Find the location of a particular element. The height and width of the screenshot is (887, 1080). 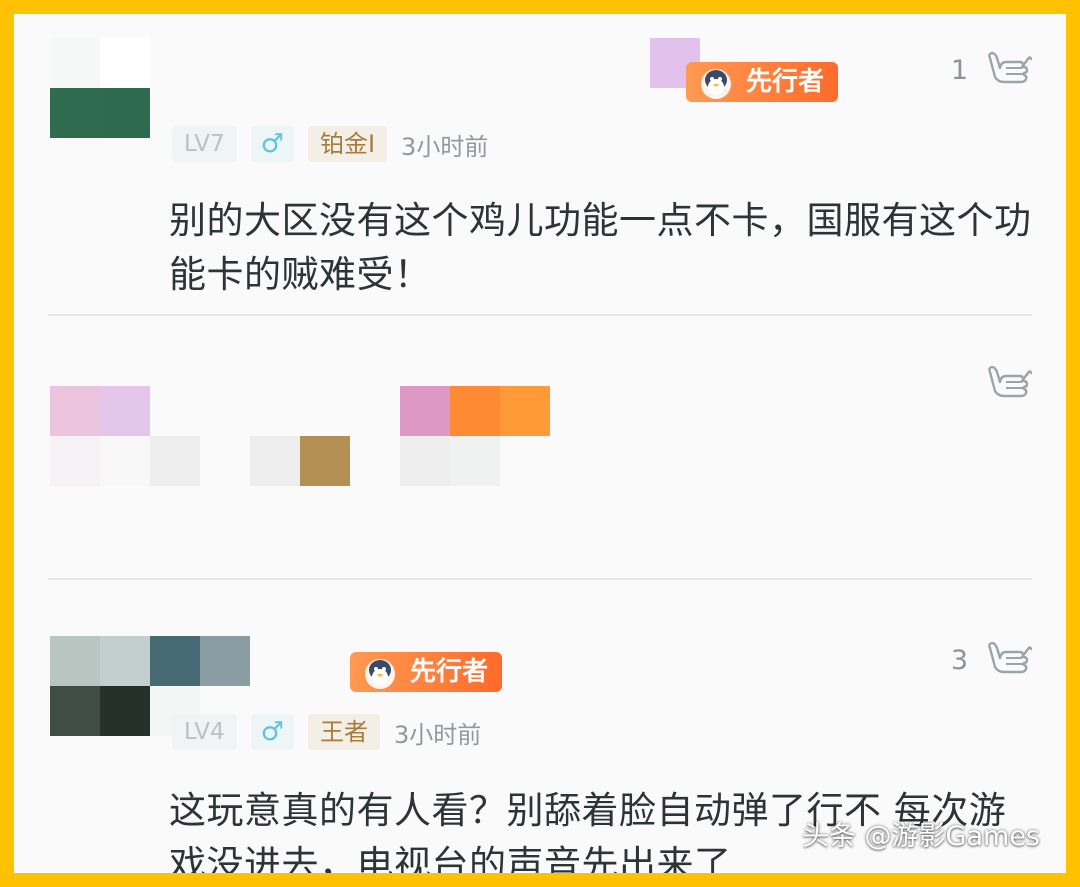

like-button is located at coordinates (1000, 384).